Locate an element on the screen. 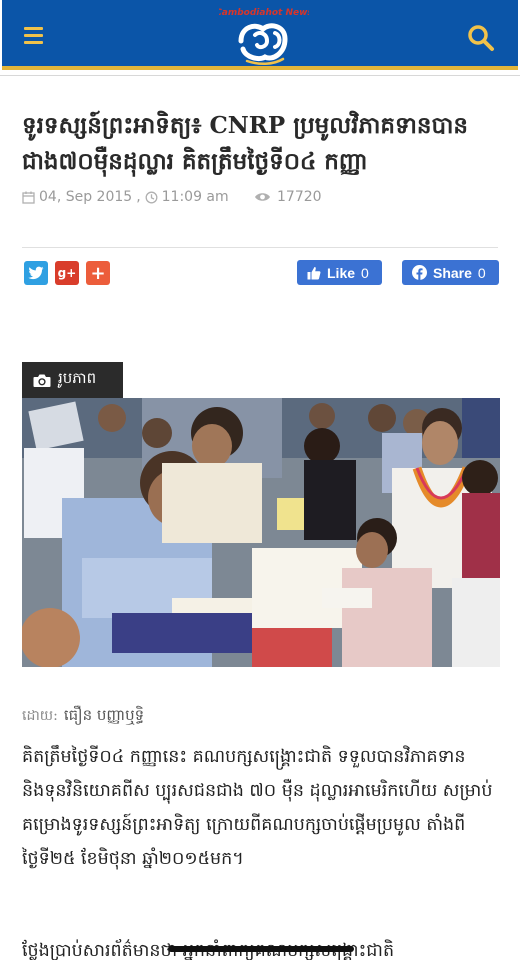 This screenshot has height=960, width=520. divider is located at coordinates (260, 247).